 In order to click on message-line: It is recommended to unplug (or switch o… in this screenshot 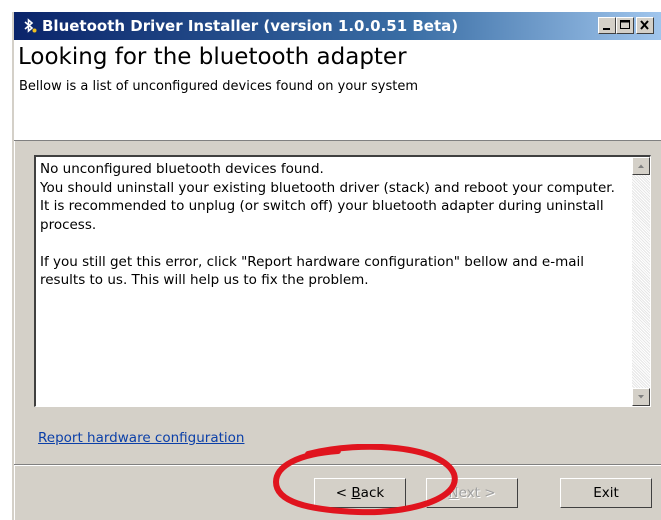, I will do `click(322, 215)`.